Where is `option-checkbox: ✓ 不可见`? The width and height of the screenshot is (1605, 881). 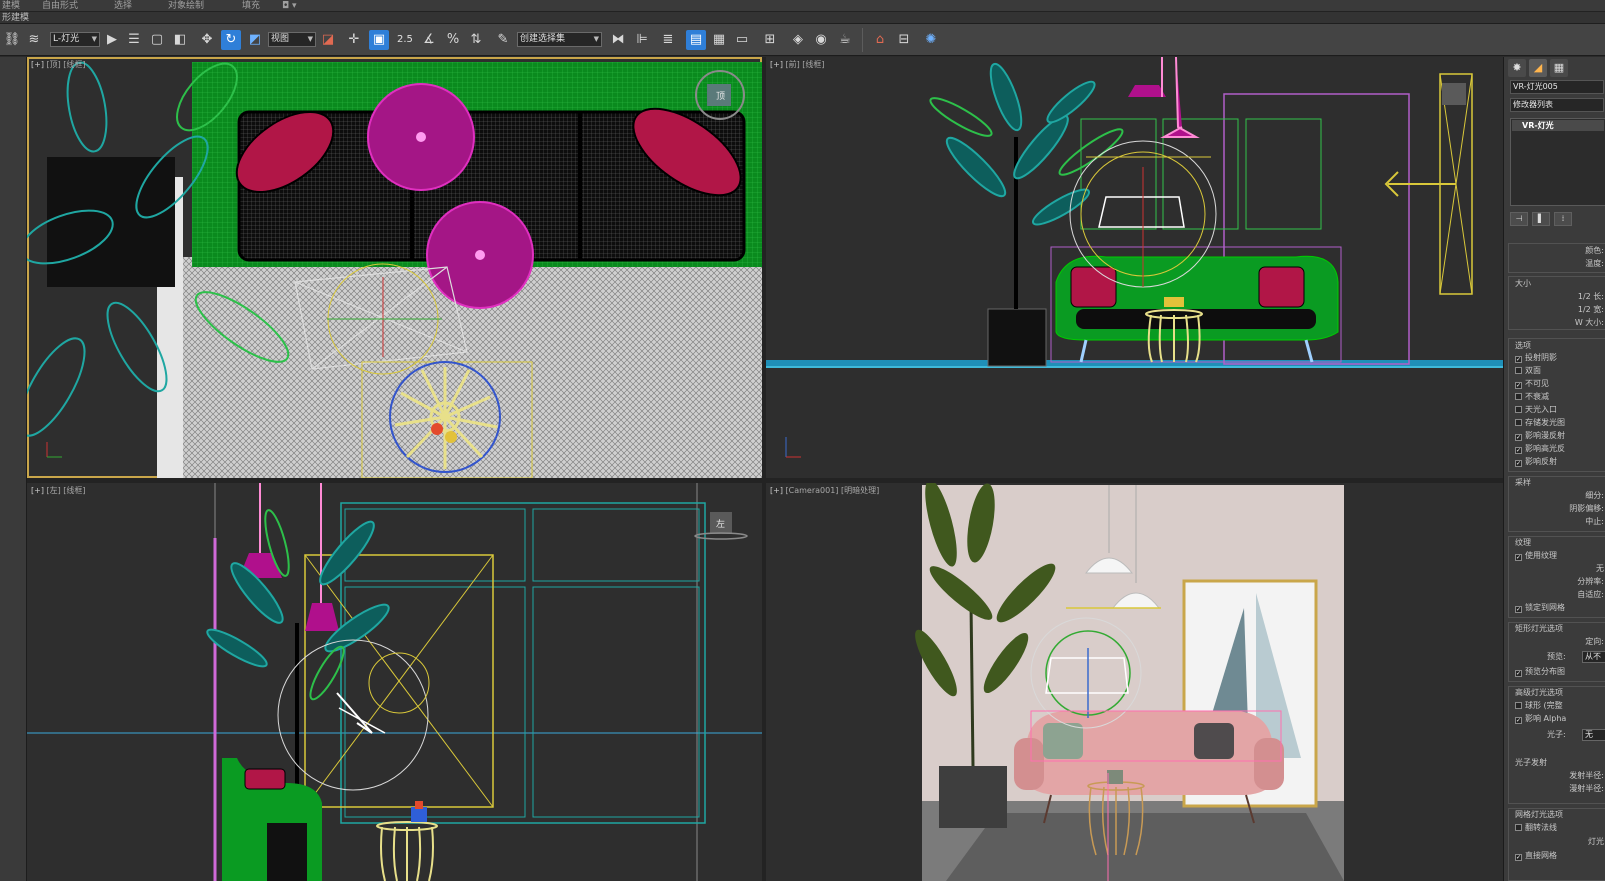 option-checkbox: ✓ 不可见 is located at coordinates (1532, 384).